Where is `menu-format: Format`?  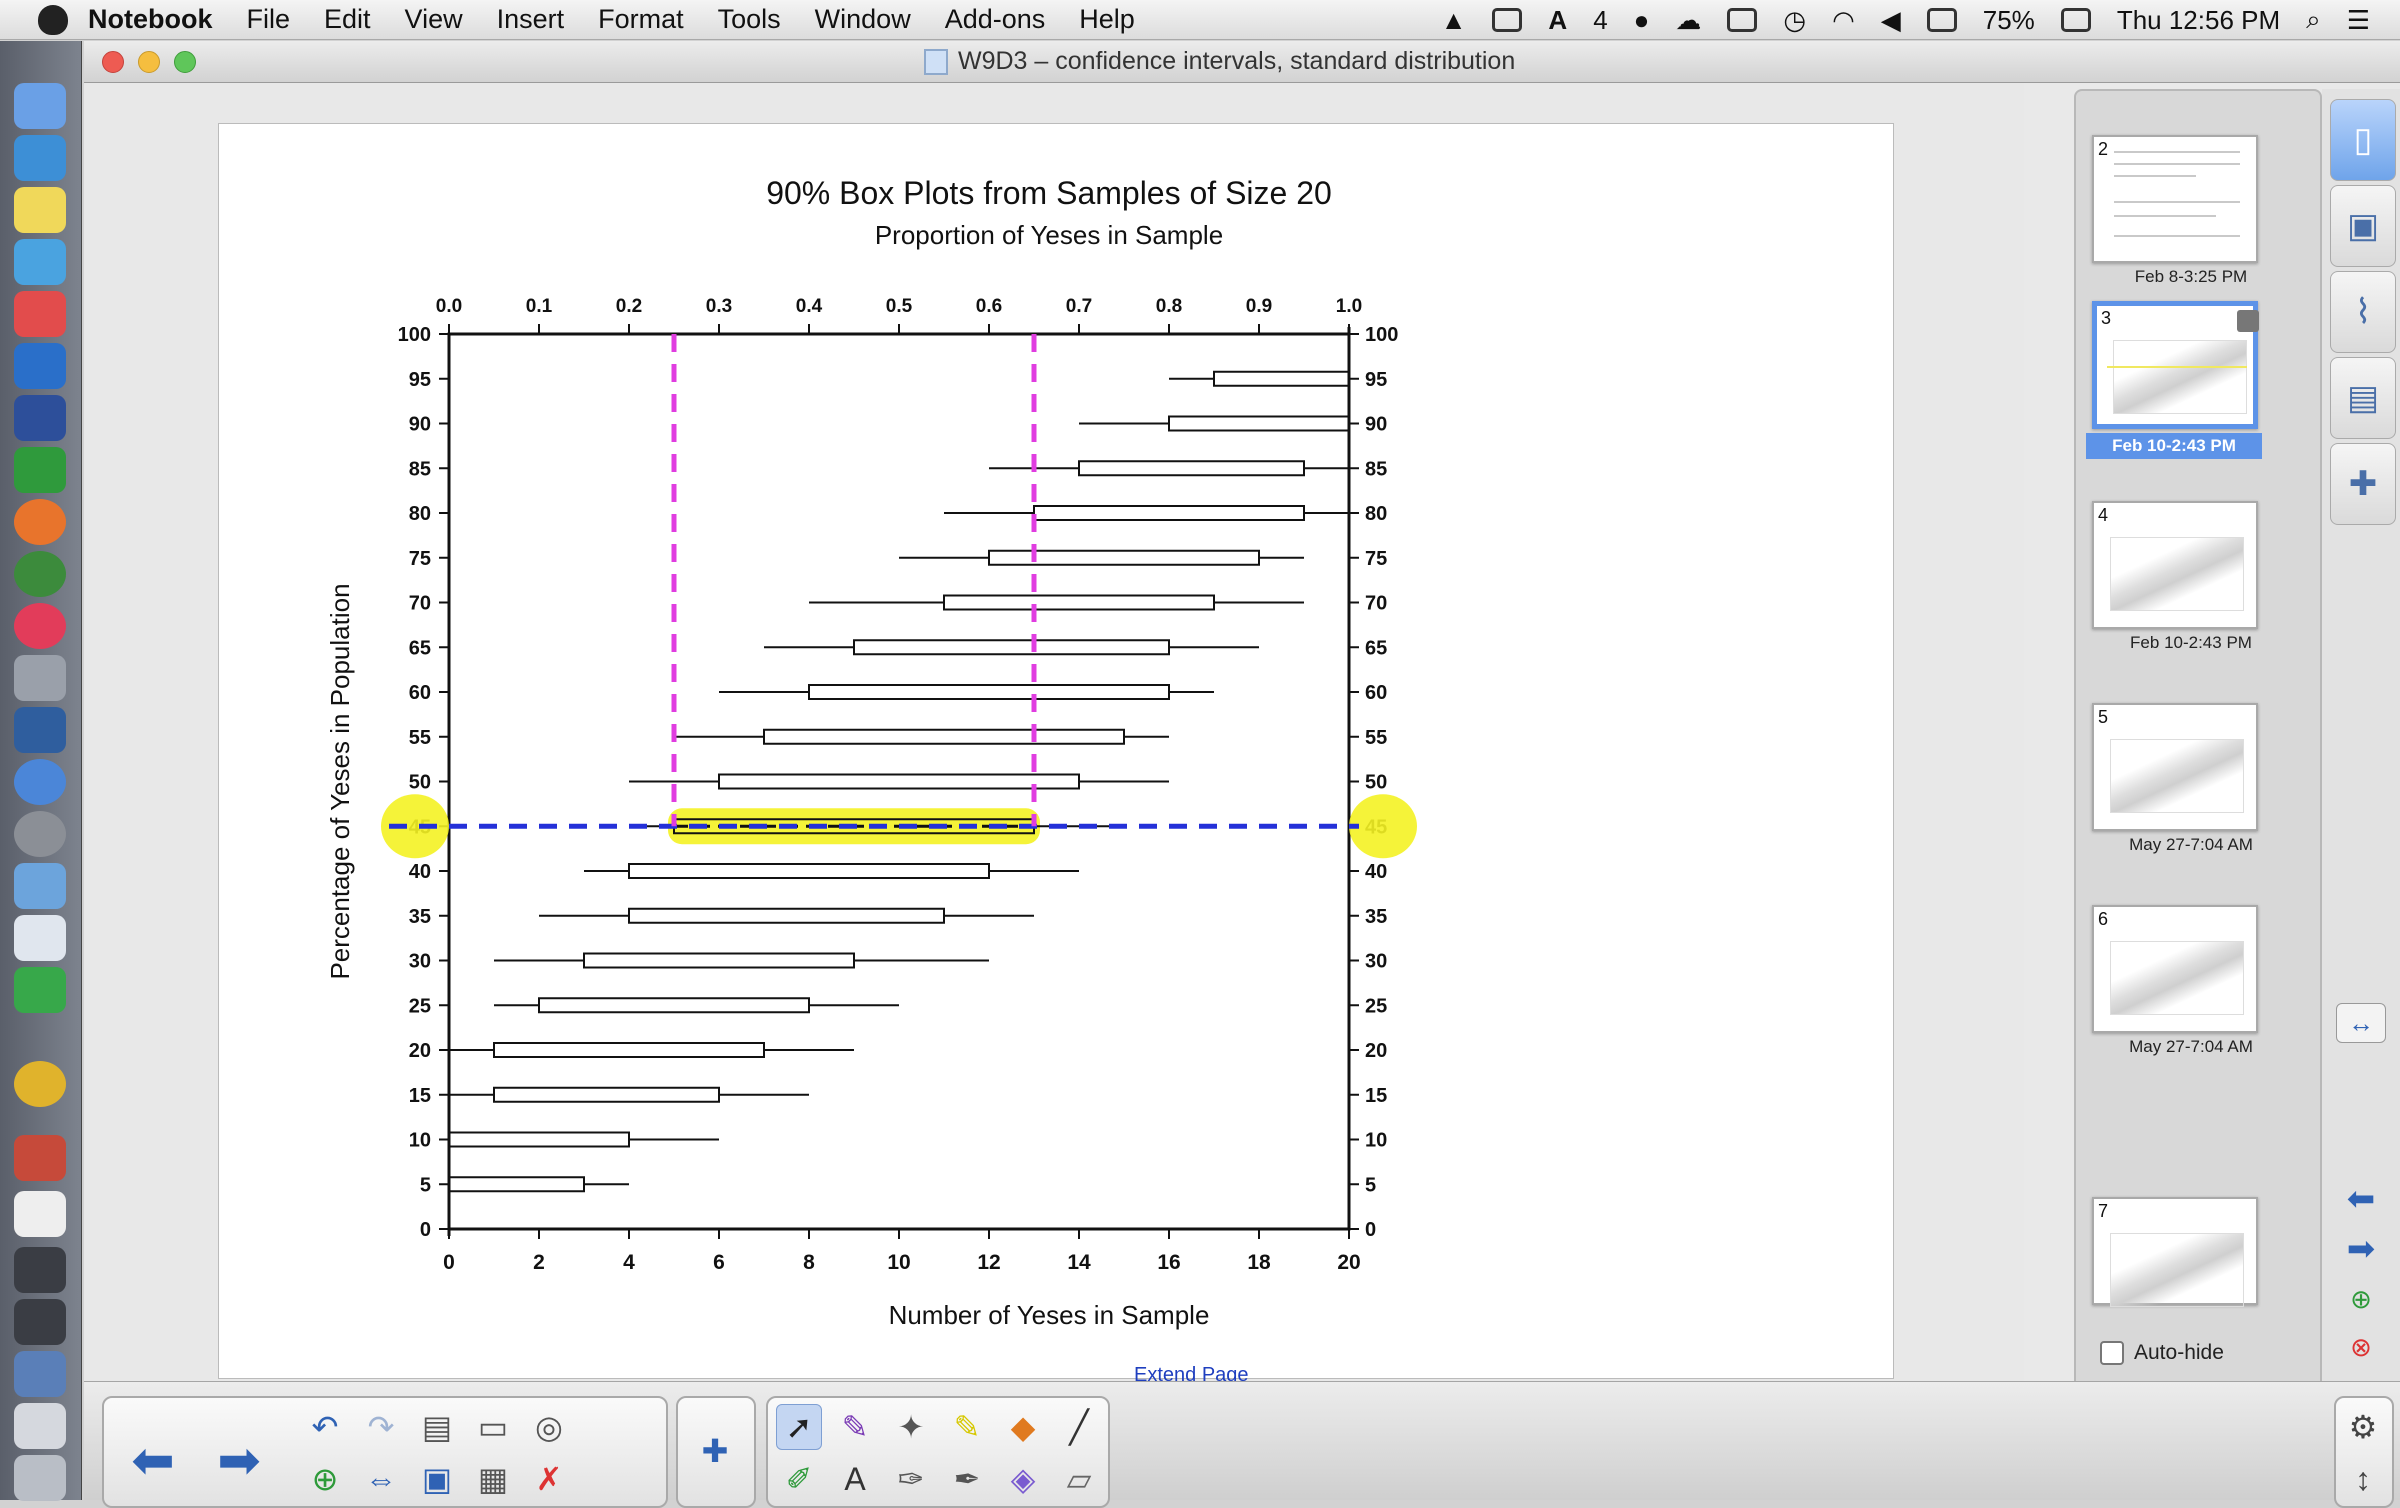
menu-format: Format is located at coordinates (641, 19).